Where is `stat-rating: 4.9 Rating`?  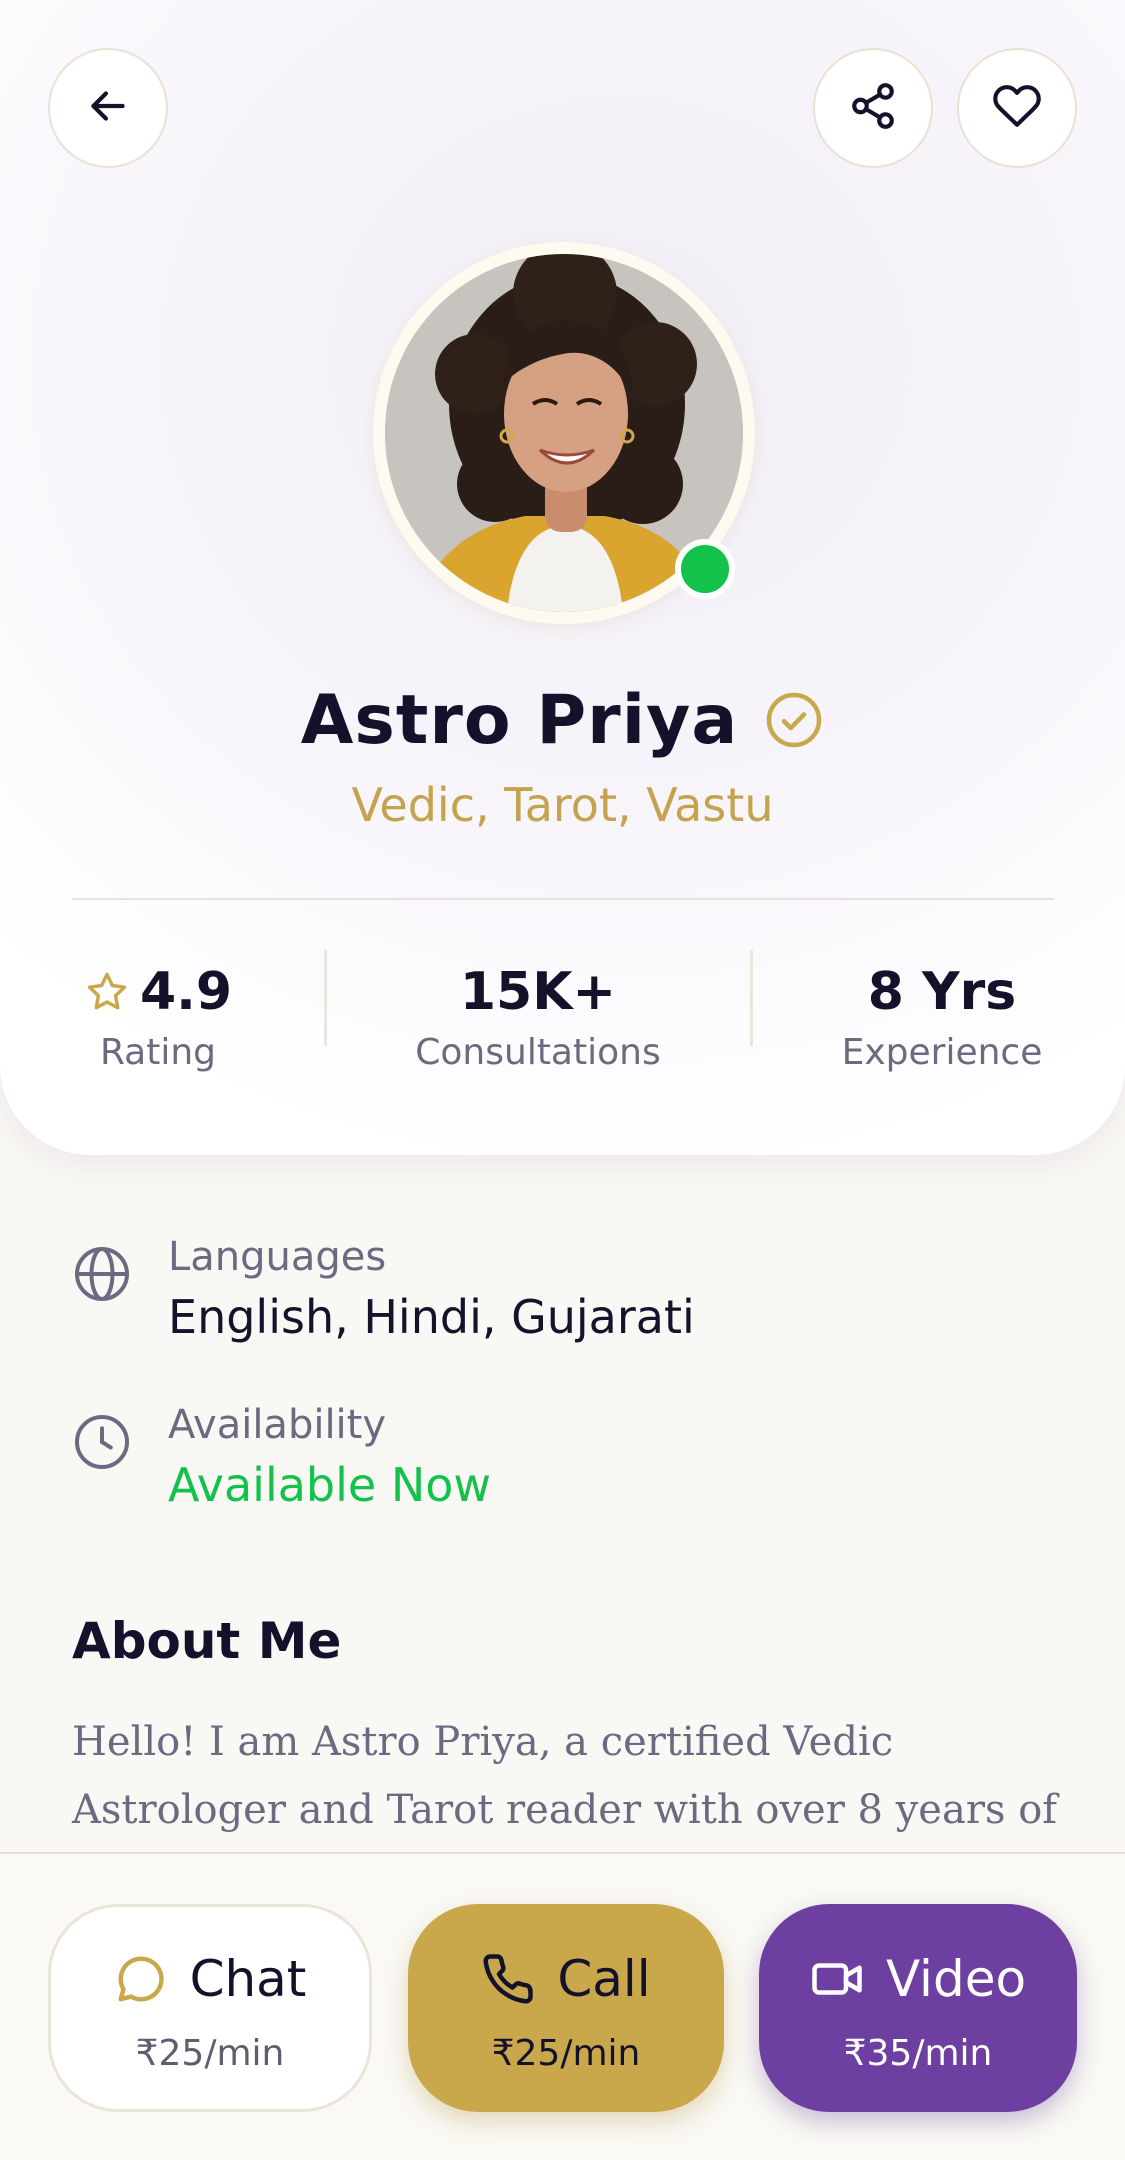
stat-rating: 4.9 Rating is located at coordinates (158, 1016).